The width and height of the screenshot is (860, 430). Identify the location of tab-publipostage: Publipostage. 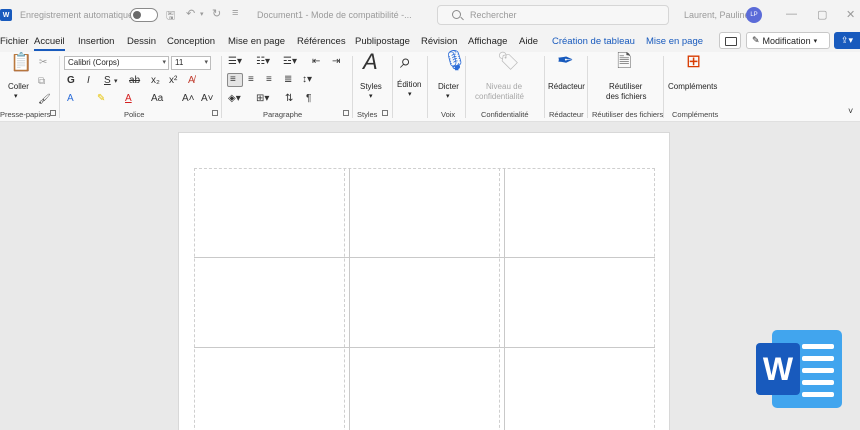
(382, 41).